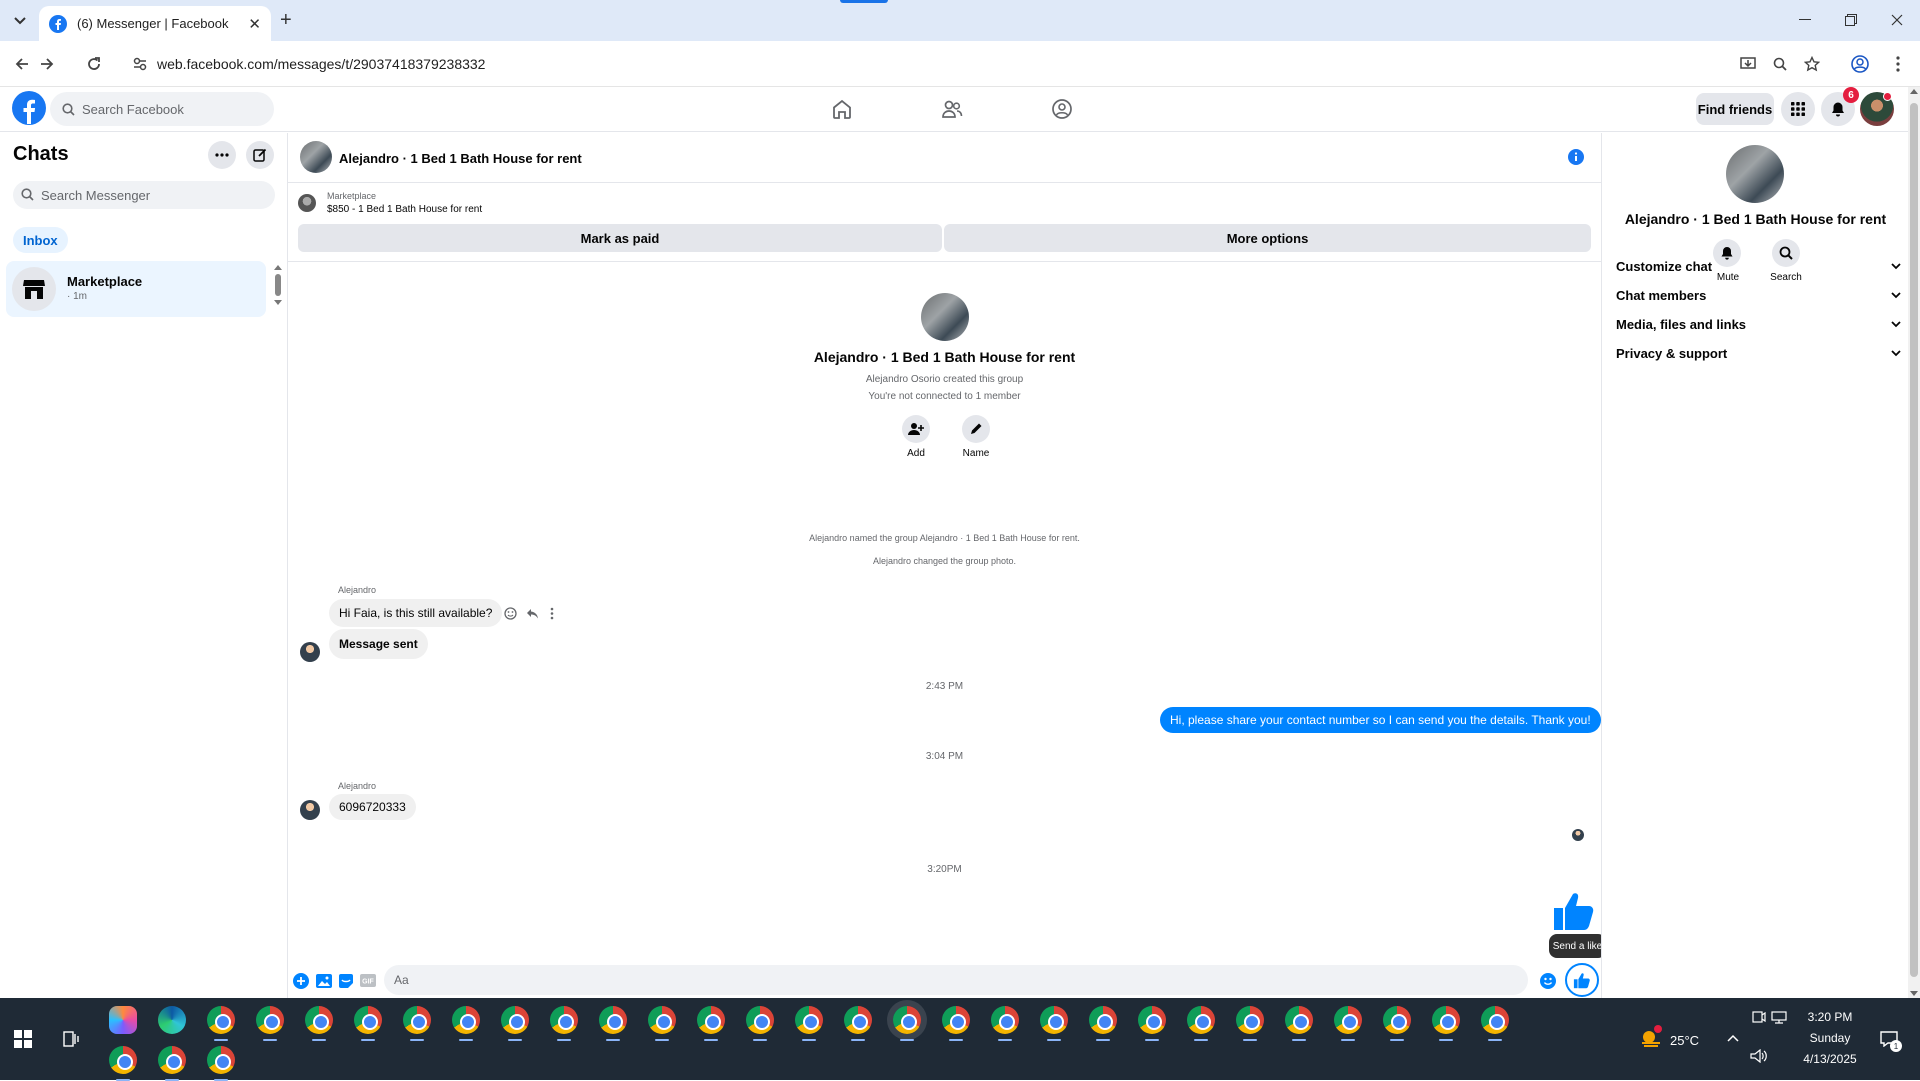 The image size is (1920, 1081). I want to click on rename-group-button: Name, so click(976, 437).